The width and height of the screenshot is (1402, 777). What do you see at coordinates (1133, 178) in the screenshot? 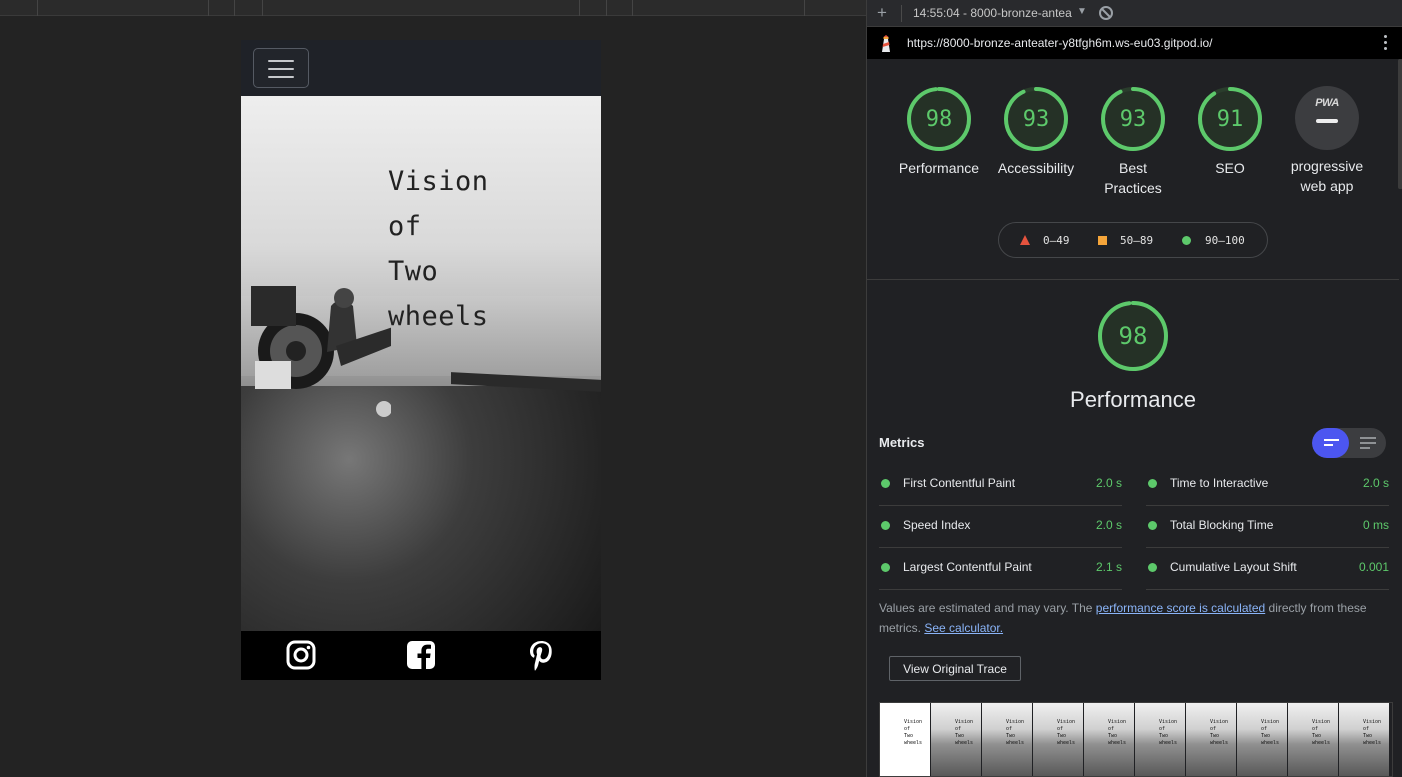
I see `gauge-label: Best Practices` at bounding box center [1133, 178].